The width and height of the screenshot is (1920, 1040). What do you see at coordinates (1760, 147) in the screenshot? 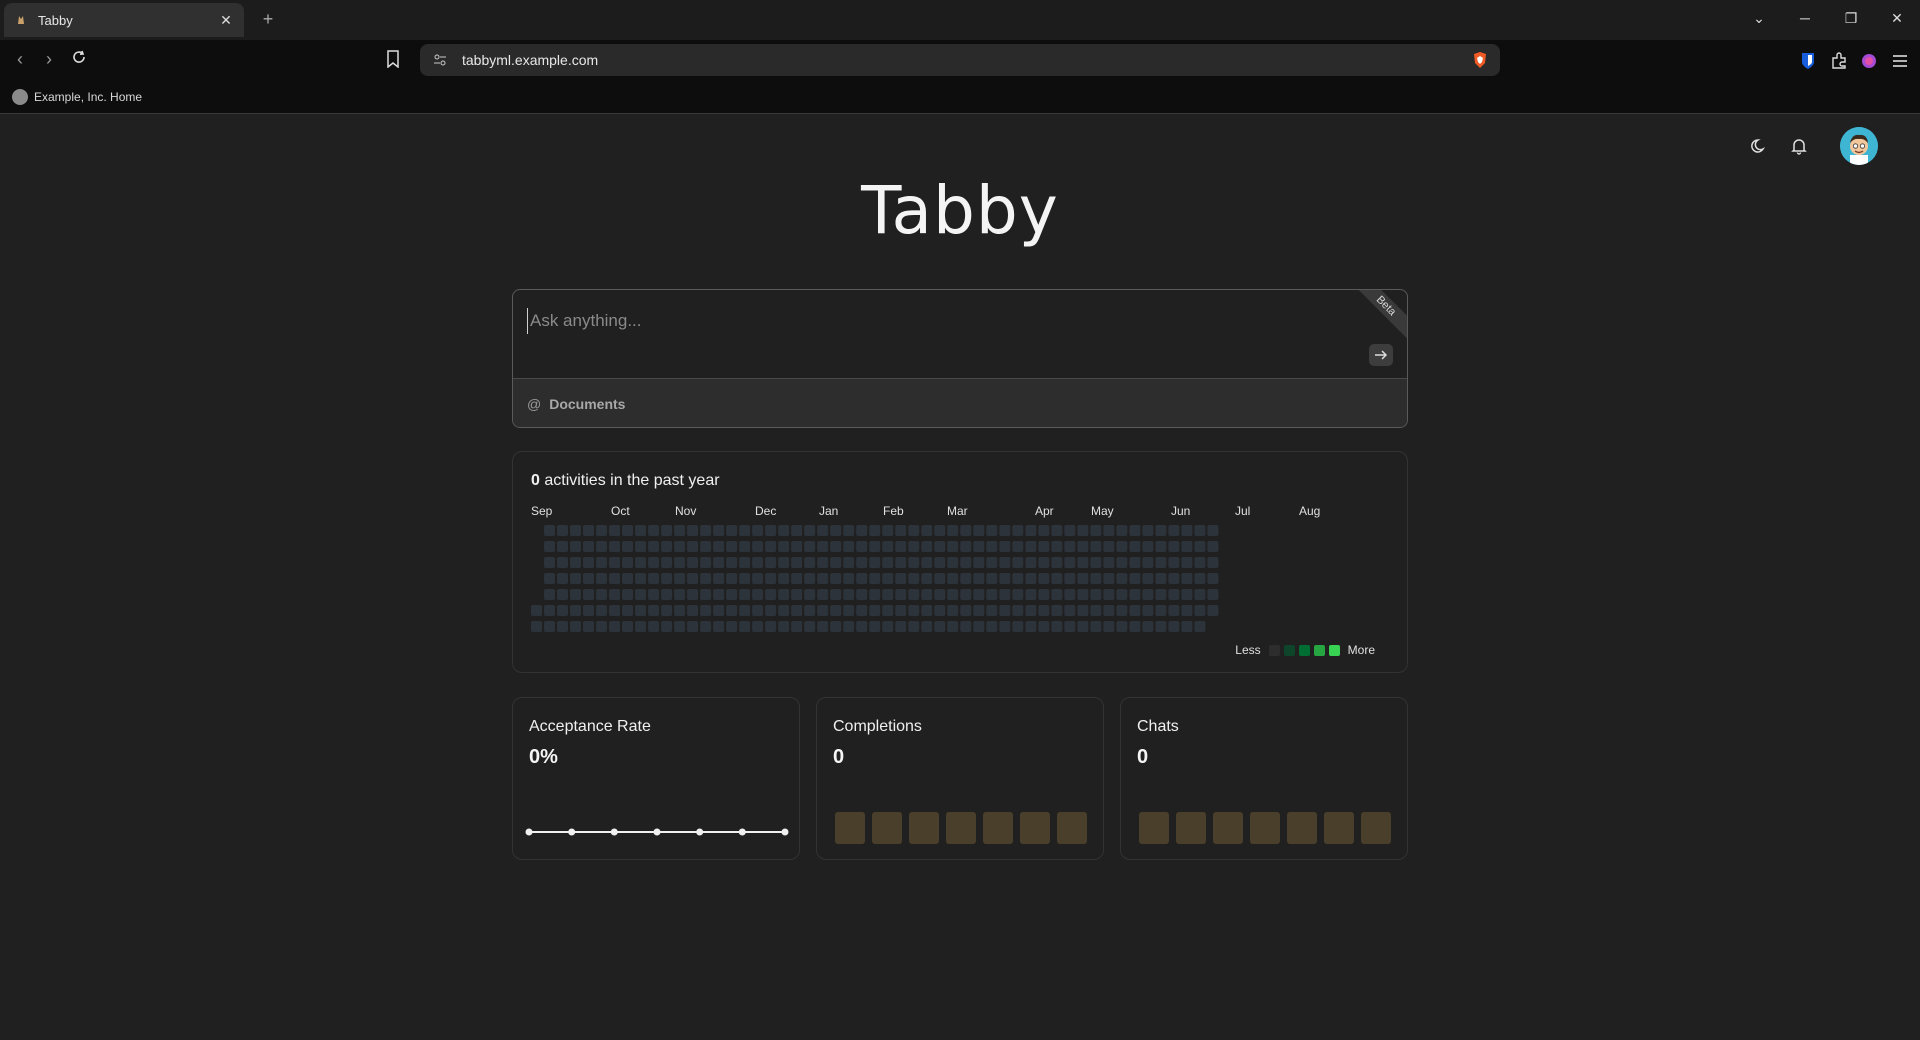
I see `theme-toggle-moon-icon` at bounding box center [1760, 147].